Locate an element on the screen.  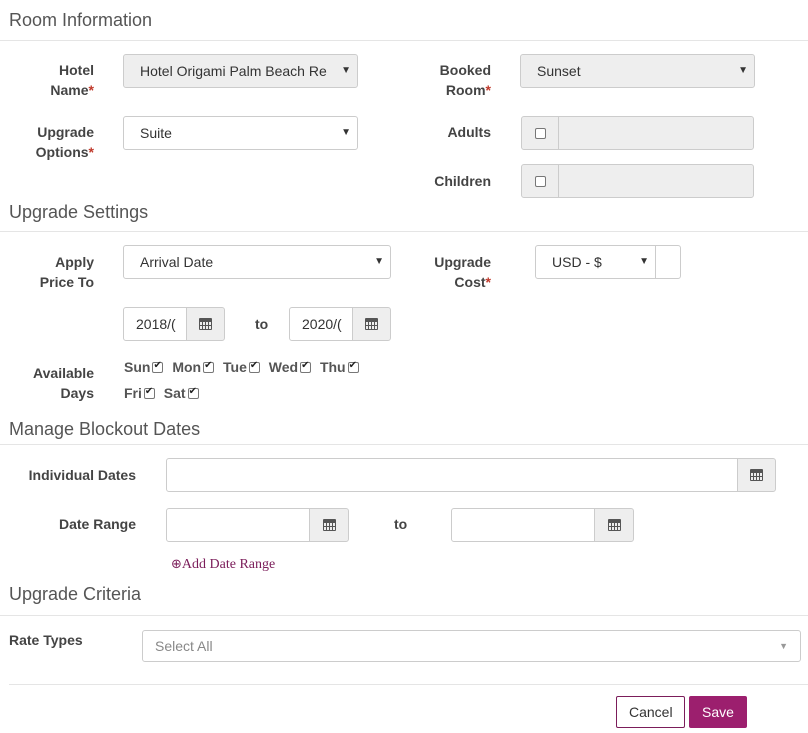
date-from-calendar-button is located at coordinates (205, 324).